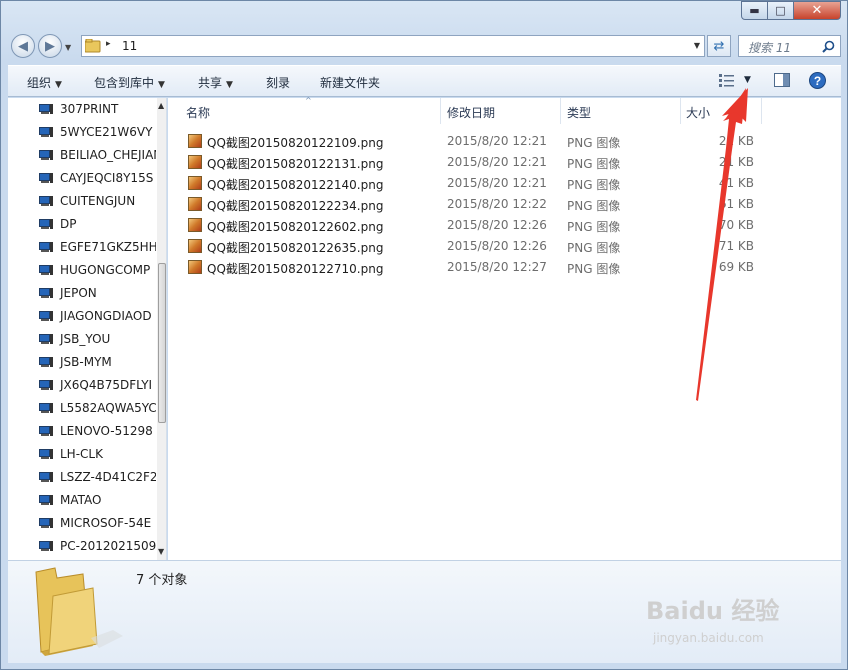 The width and height of the screenshot is (848, 670). What do you see at coordinates (713, 611) in the screenshot?
I see `watermark-logo: Baidu 经验` at bounding box center [713, 611].